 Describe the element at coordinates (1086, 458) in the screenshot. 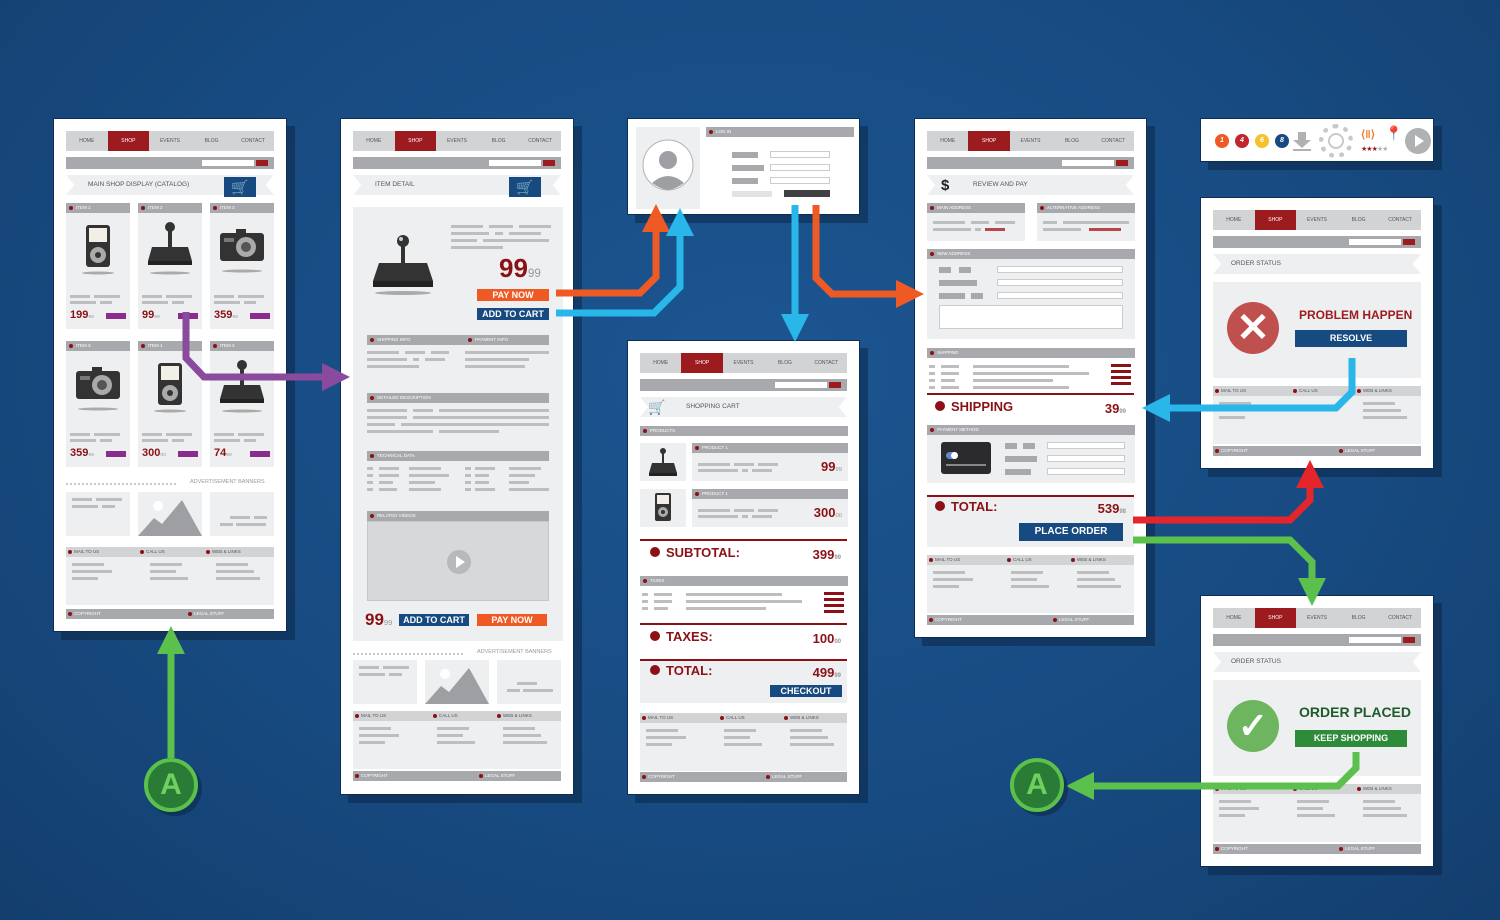

I see `card-expiry-field` at that location.